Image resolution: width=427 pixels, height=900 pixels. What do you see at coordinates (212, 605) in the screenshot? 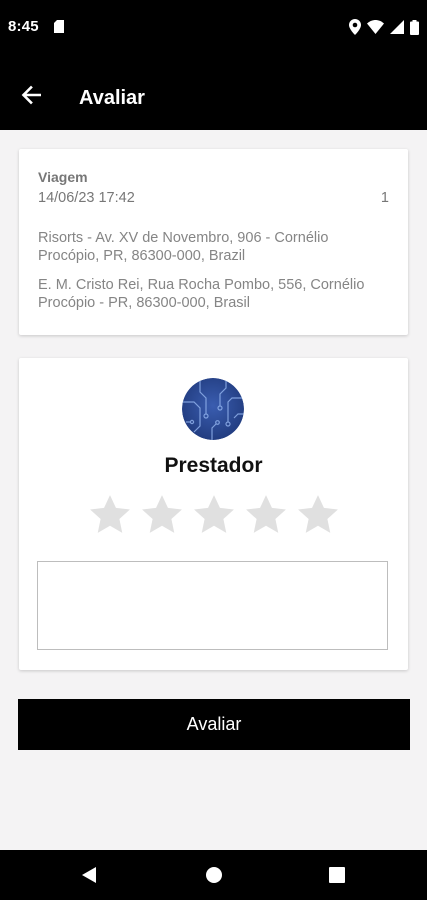
I see `comment-input` at bounding box center [212, 605].